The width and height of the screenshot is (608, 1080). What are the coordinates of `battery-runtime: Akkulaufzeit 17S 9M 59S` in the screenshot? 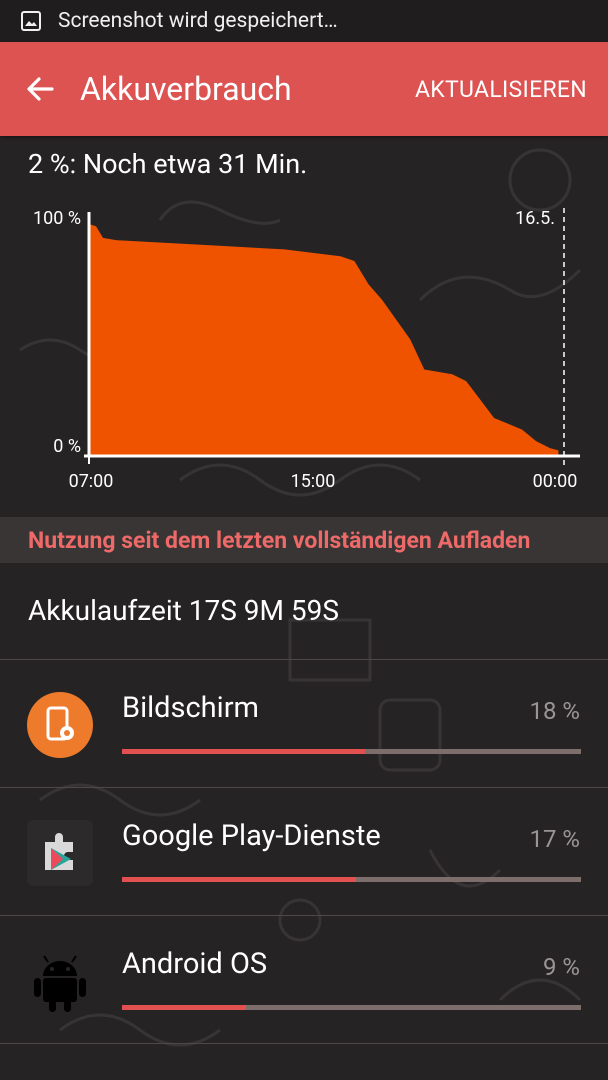 It's located at (183, 610).